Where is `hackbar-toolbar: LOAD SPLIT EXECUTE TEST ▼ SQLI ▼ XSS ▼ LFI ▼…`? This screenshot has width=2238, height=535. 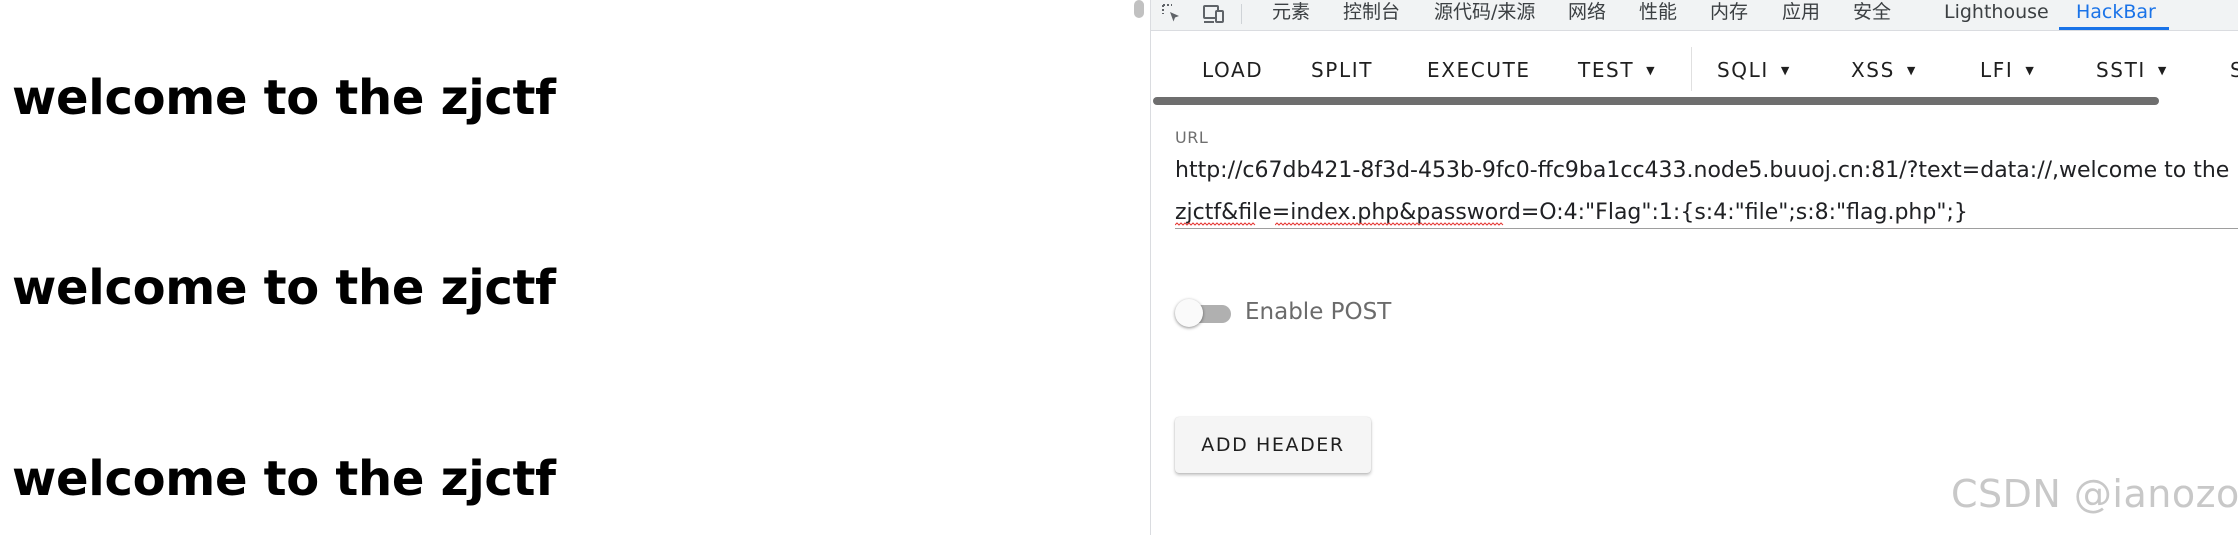
hackbar-toolbar: LOAD SPLIT EXECUTE TEST ▼ SQLI ▼ XSS ▼ LFI ▼… is located at coordinates (1694, 65).